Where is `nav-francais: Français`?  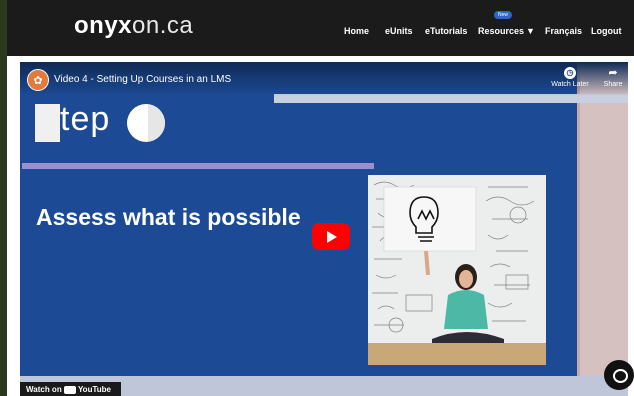 nav-francais: Français is located at coordinates (563, 31).